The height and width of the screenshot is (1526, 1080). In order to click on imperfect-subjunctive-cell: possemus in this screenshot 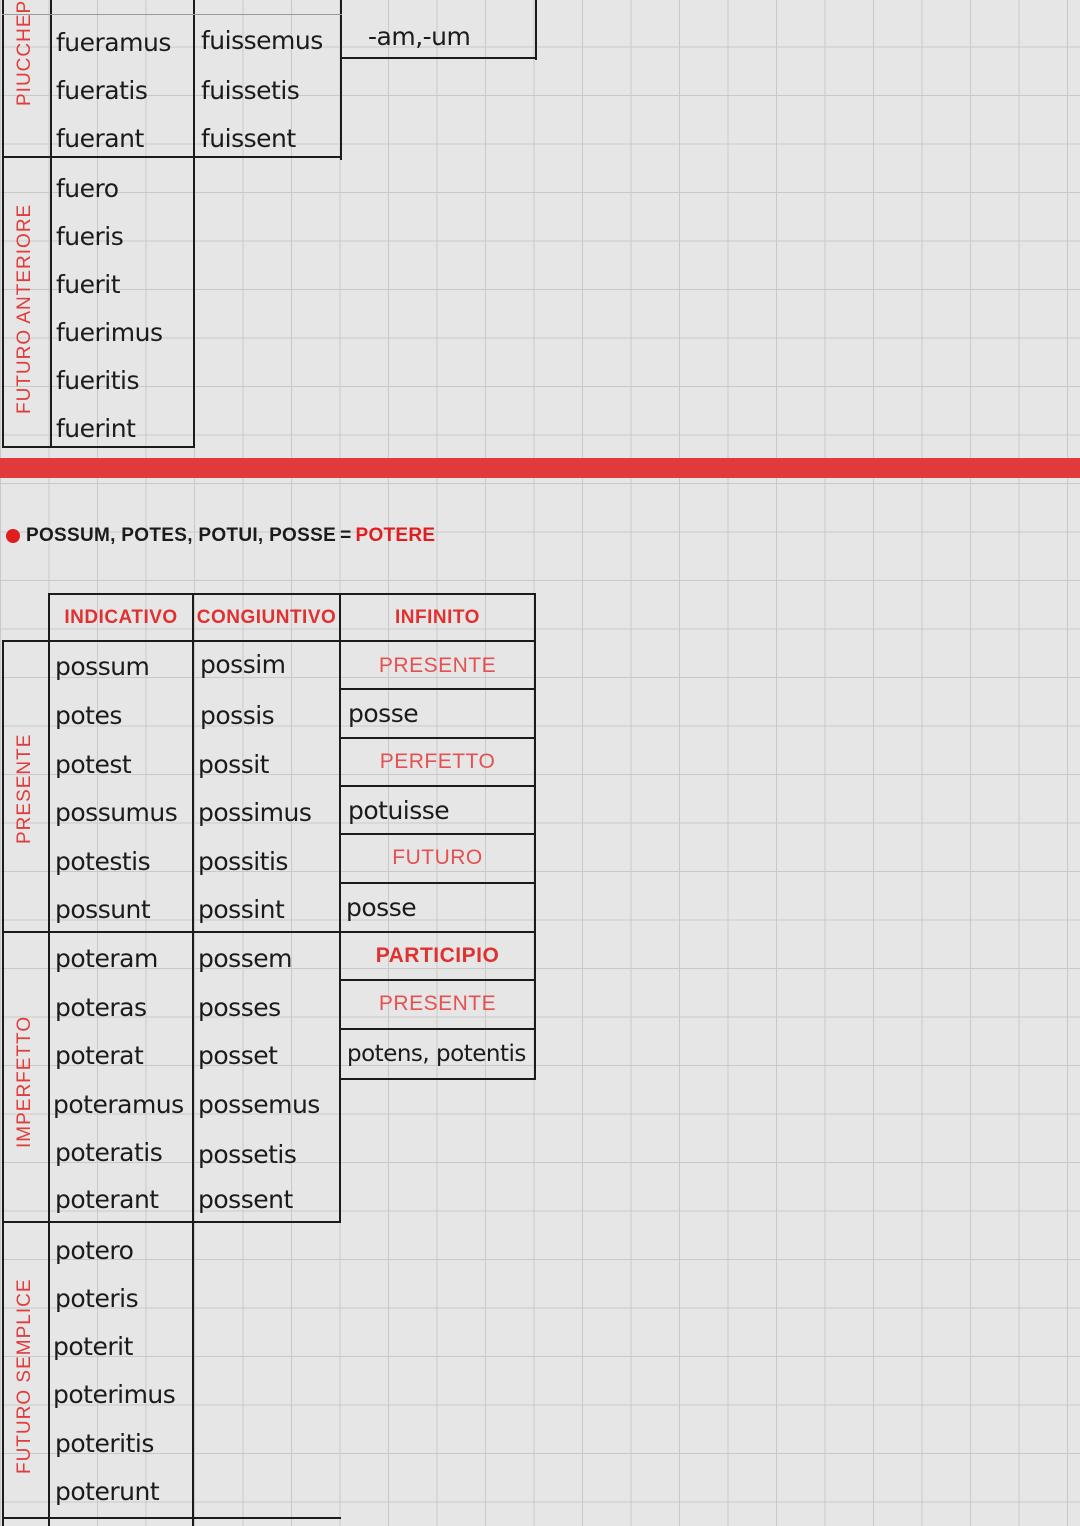, I will do `click(259, 1104)`.